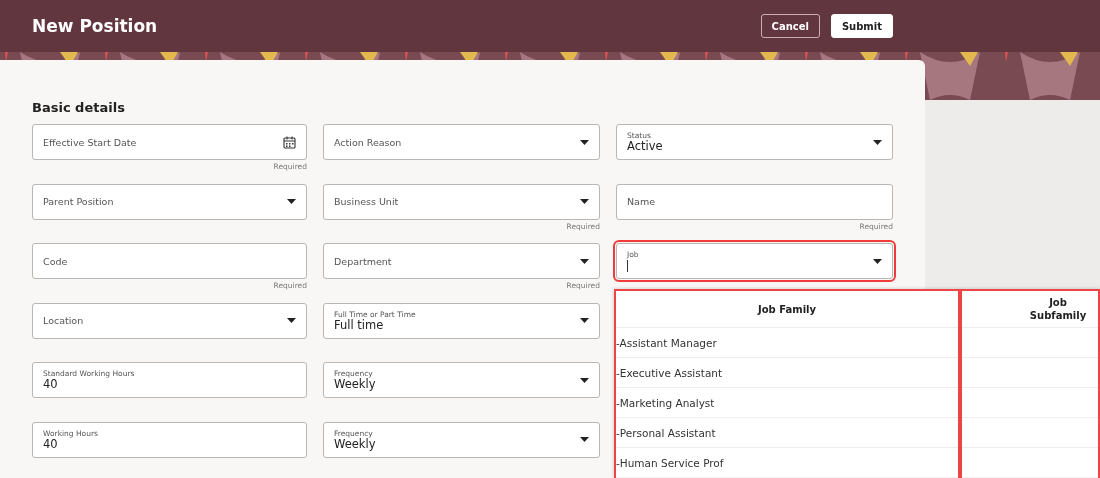  I want to click on select-field: Department, so click(461, 261).